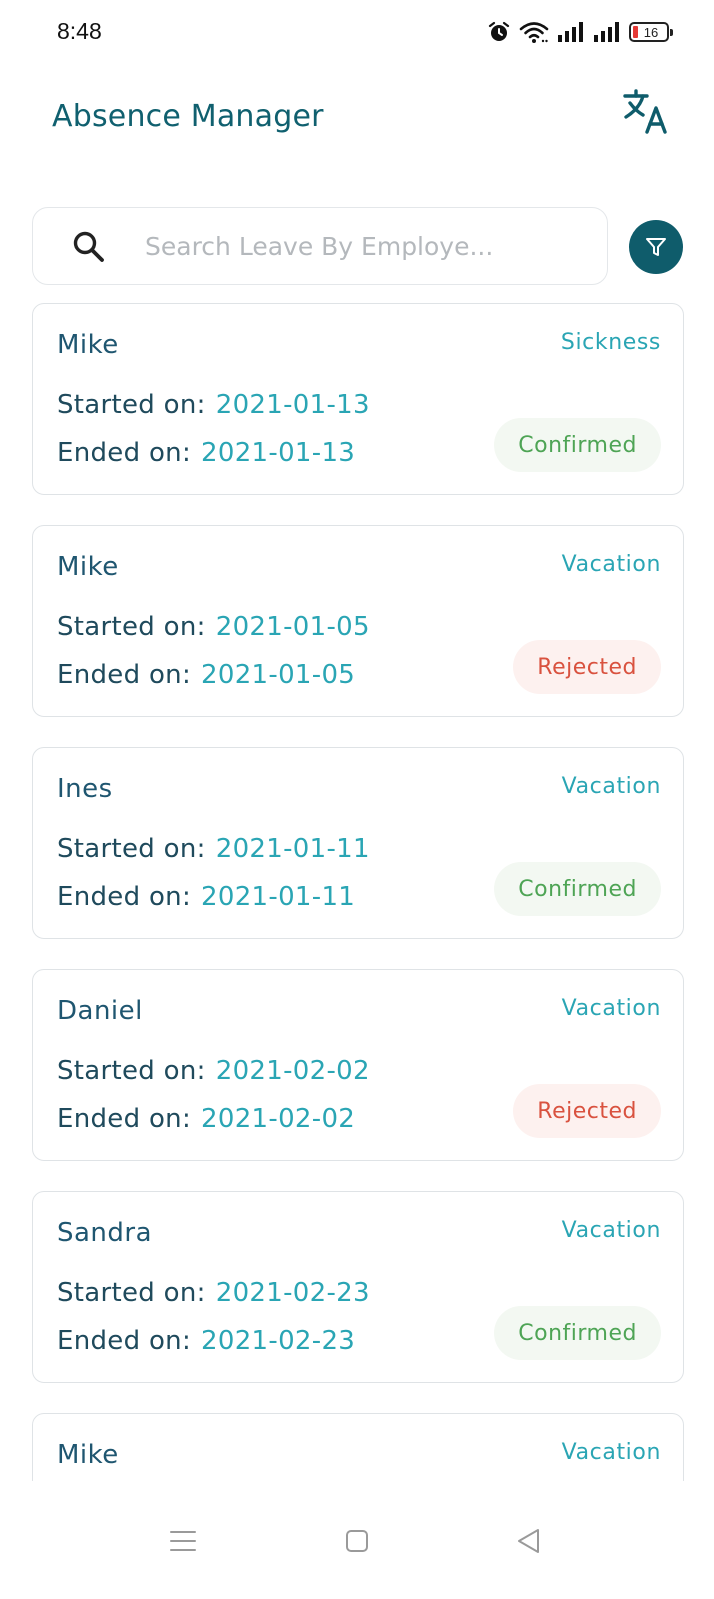 The image size is (714, 1599). I want to click on start-date: 2021-01-13, so click(292, 405).